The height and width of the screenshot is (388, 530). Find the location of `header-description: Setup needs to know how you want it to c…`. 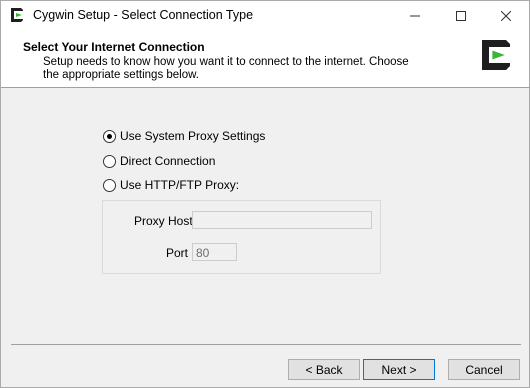

header-description: Setup needs to know how you want it to c… is located at coordinates (226, 68).